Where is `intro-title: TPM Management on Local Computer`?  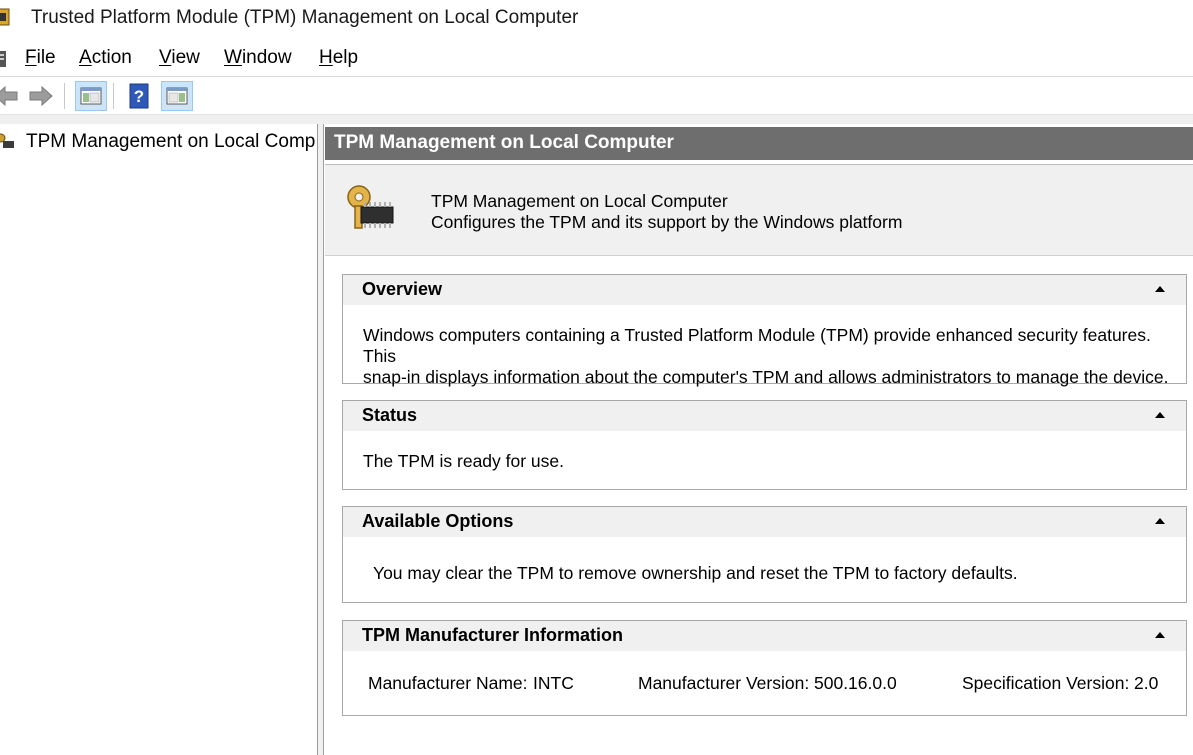
intro-title: TPM Management on Local Computer is located at coordinates (579, 201).